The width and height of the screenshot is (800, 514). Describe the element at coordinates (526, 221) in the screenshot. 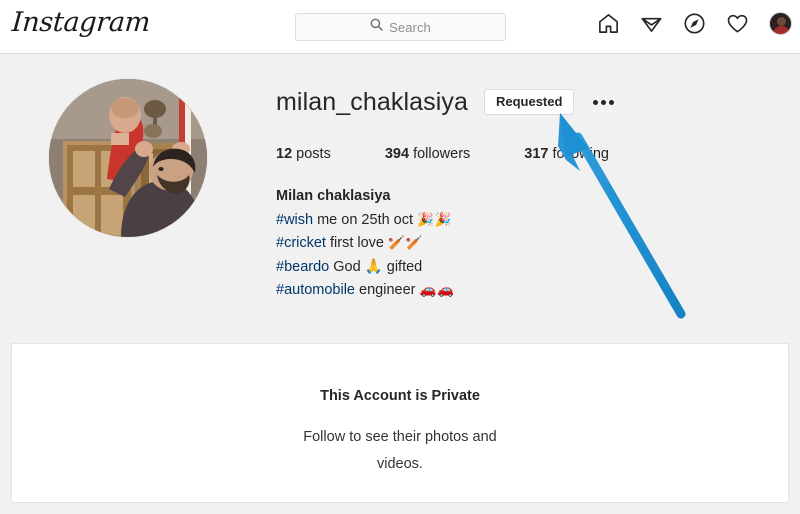

I see `bio-line: #wish me on 25th oct 🎉🎉` at that location.